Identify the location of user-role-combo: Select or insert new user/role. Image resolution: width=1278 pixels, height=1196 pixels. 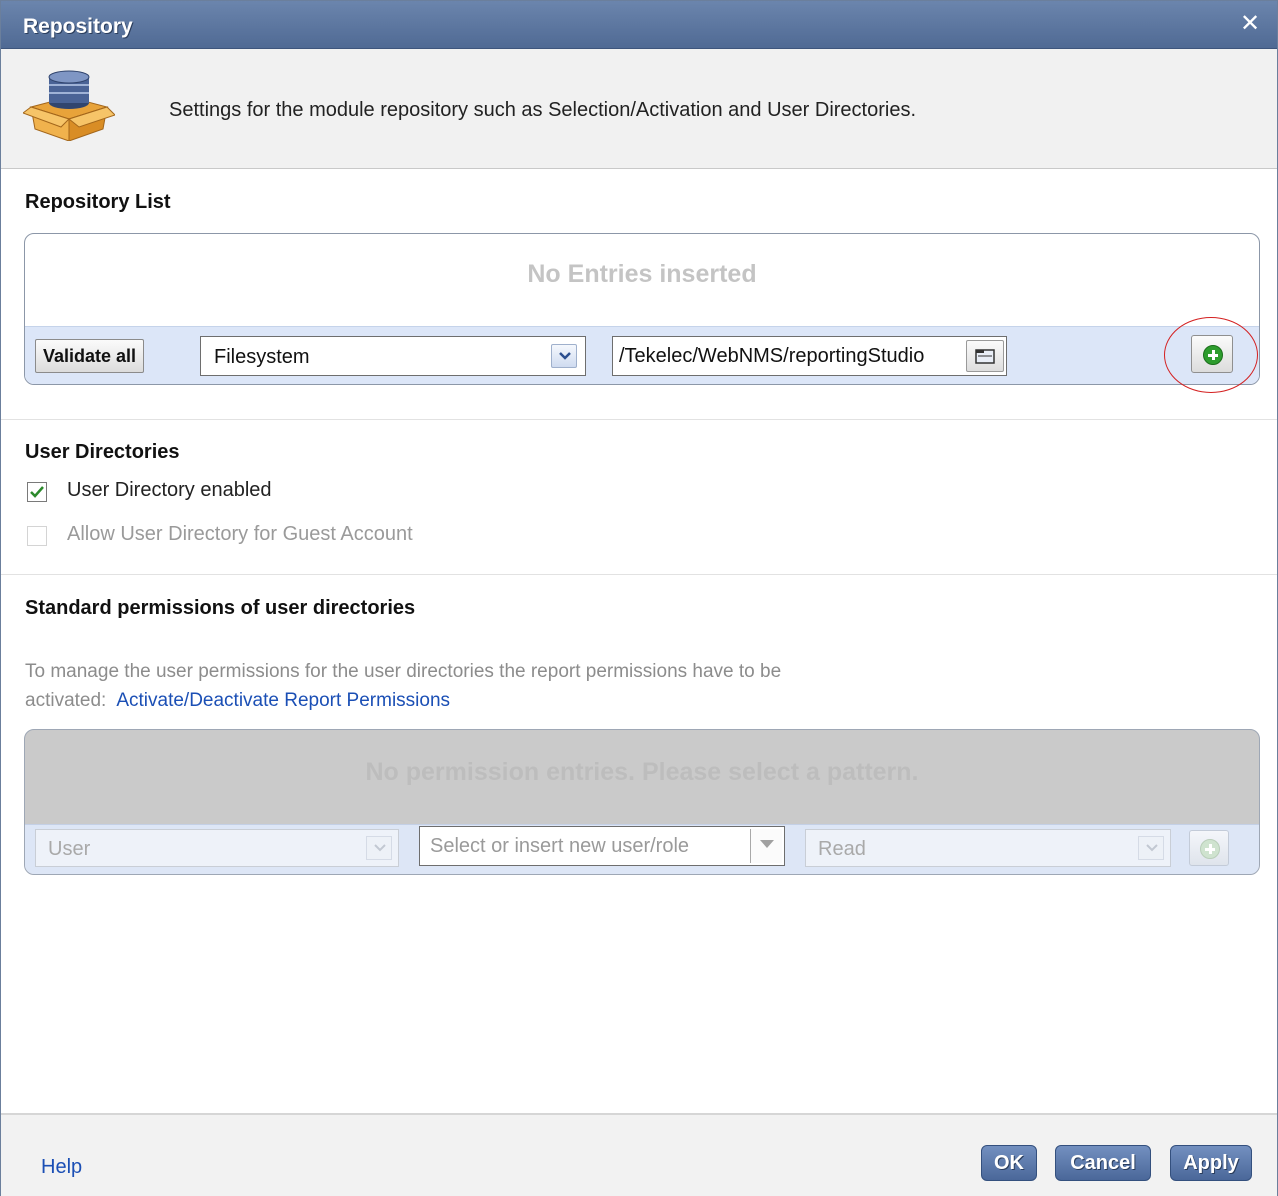
(602, 846).